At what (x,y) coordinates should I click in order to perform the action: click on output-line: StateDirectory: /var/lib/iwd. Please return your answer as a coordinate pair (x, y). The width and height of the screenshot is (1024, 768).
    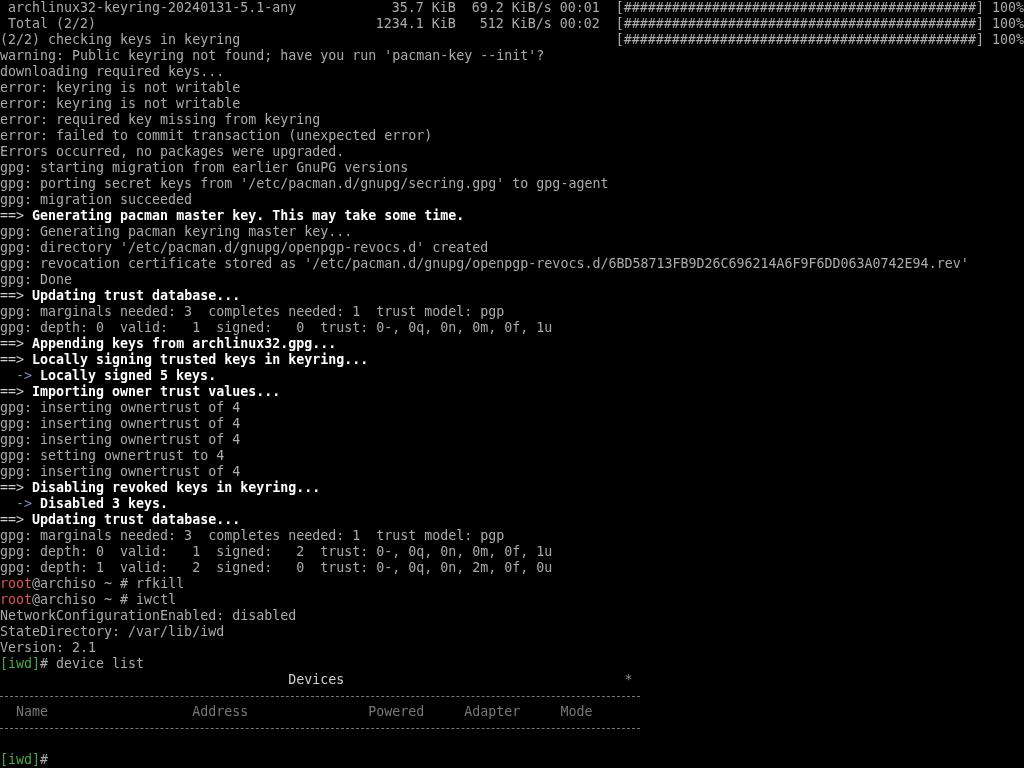
    Looking at the image, I should click on (113, 632).